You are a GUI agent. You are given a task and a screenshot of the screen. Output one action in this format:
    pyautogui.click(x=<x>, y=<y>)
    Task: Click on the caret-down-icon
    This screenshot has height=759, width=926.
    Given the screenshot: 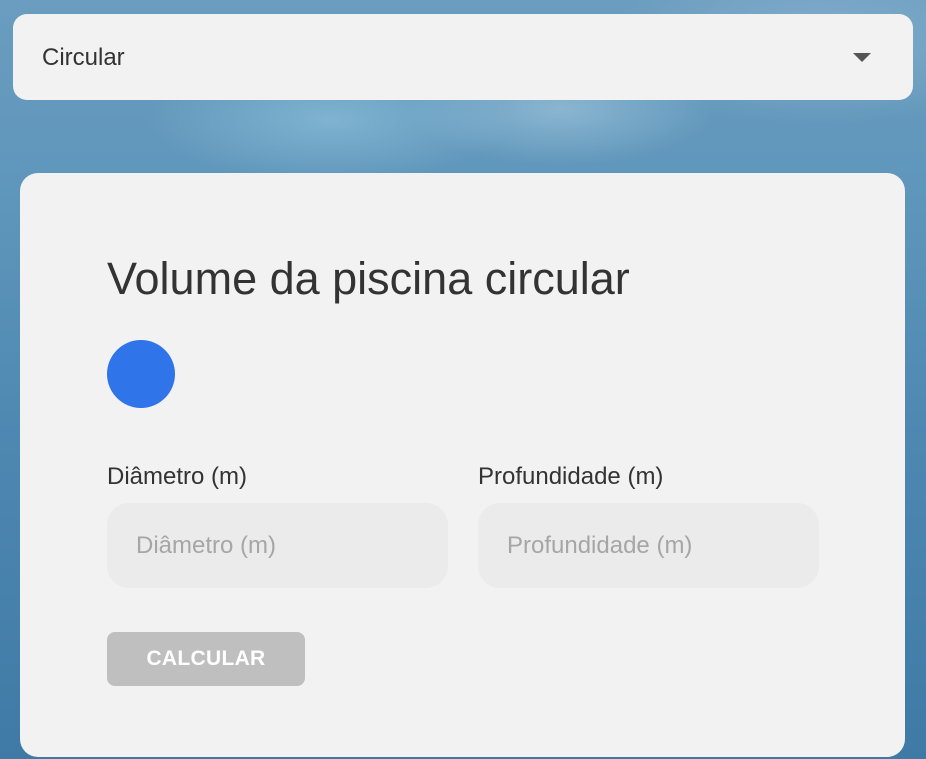 What is the action you would take?
    pyautogui.click(x=862, y=57)
    